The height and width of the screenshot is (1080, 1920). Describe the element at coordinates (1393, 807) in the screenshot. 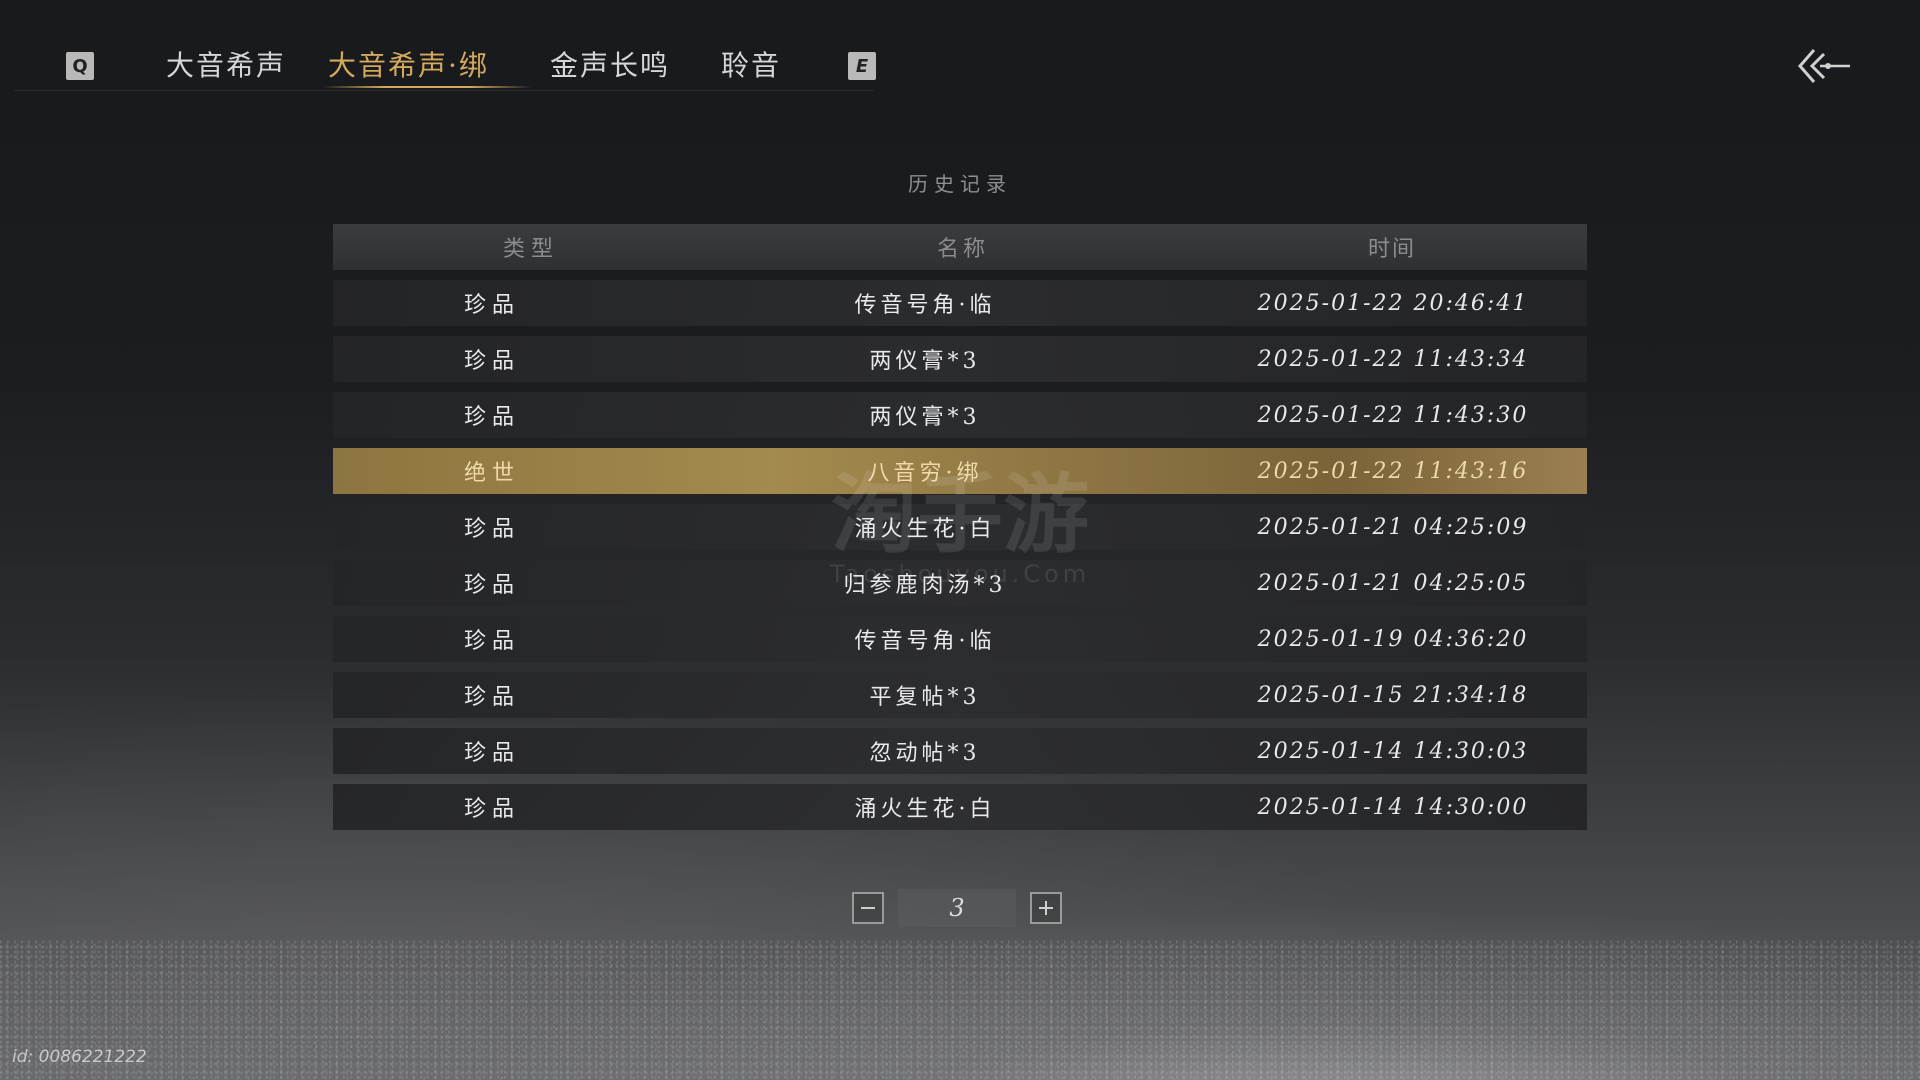

I see `row-time: 2025-01-14 14:30:00` at that location.